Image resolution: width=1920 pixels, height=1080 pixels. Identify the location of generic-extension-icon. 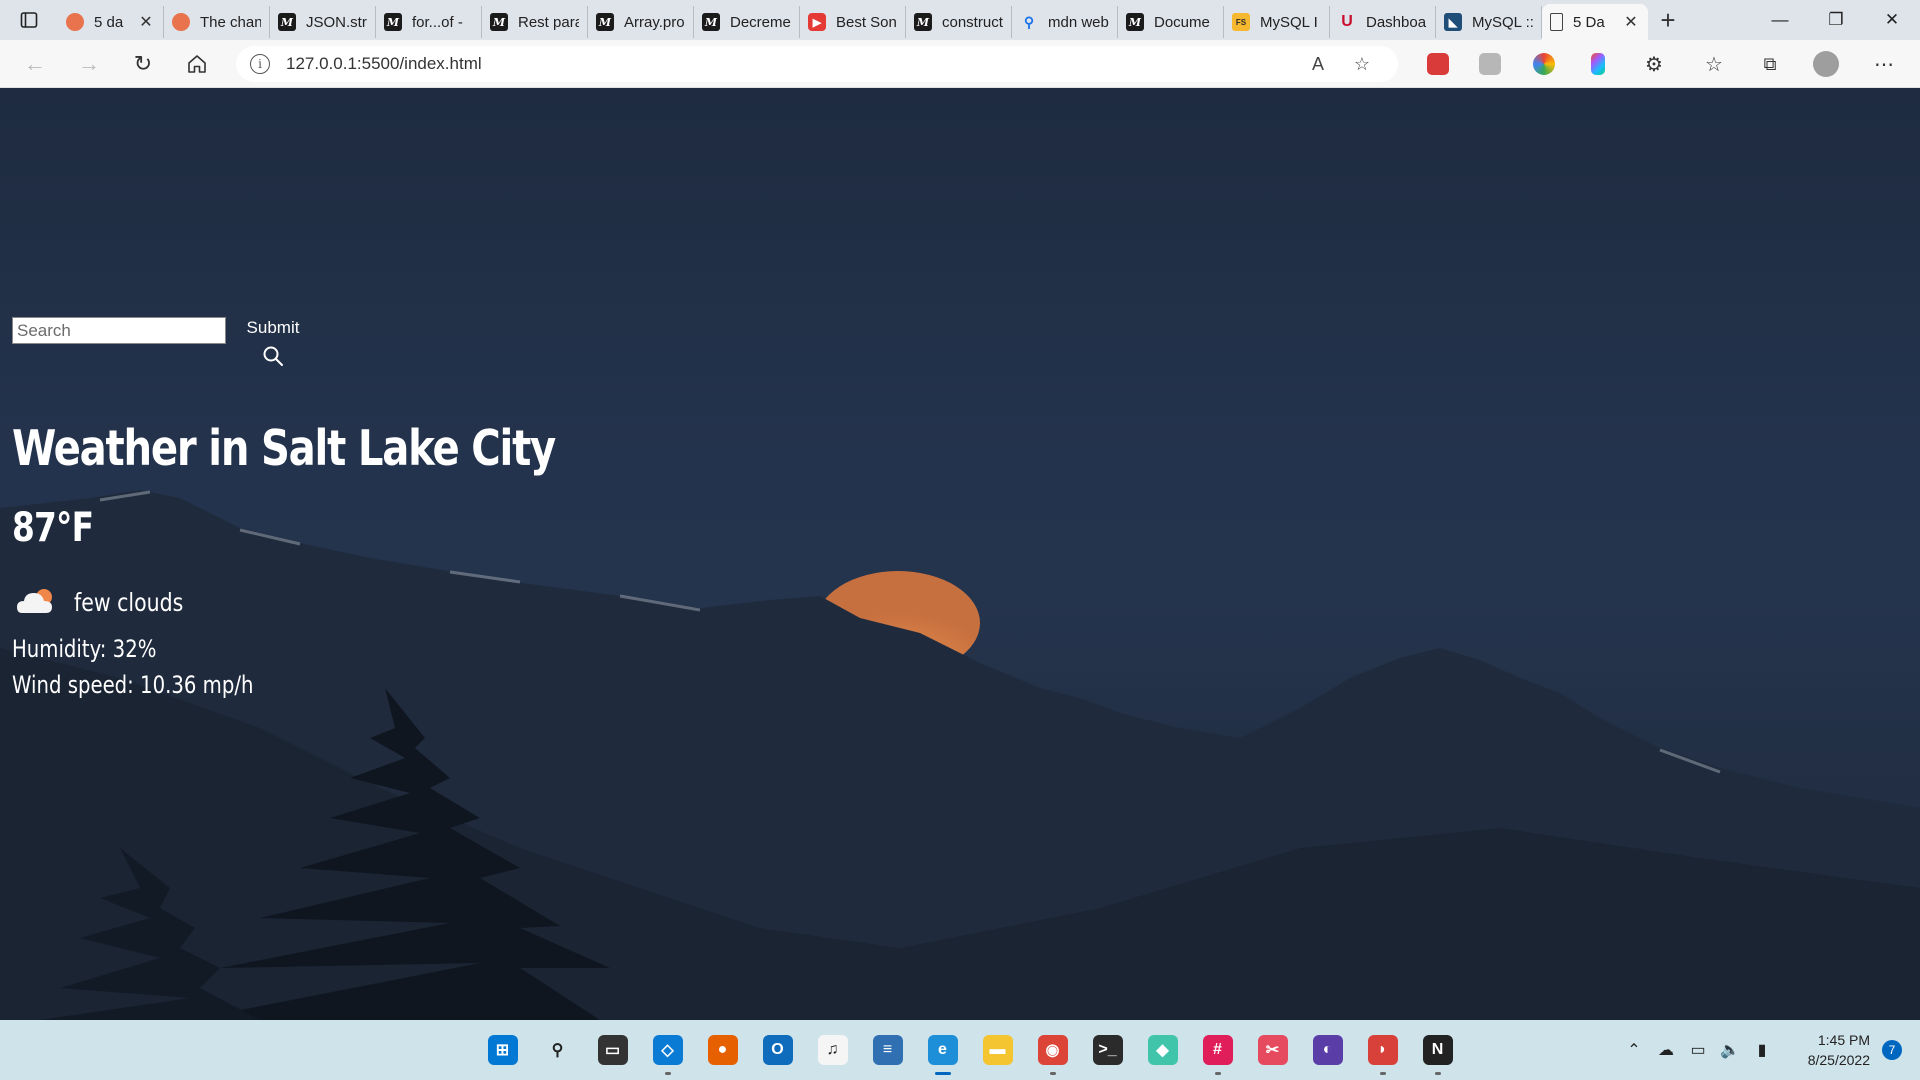
(1490, 64).